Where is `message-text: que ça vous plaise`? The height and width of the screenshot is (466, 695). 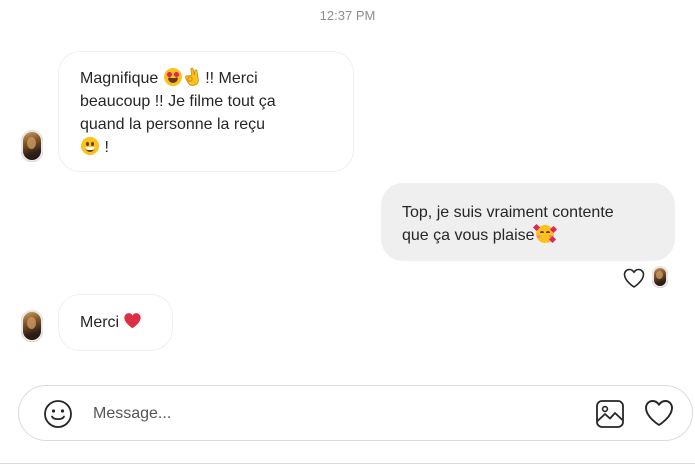 message-text: que ça vous plaise is located at coordinates (468, 235).